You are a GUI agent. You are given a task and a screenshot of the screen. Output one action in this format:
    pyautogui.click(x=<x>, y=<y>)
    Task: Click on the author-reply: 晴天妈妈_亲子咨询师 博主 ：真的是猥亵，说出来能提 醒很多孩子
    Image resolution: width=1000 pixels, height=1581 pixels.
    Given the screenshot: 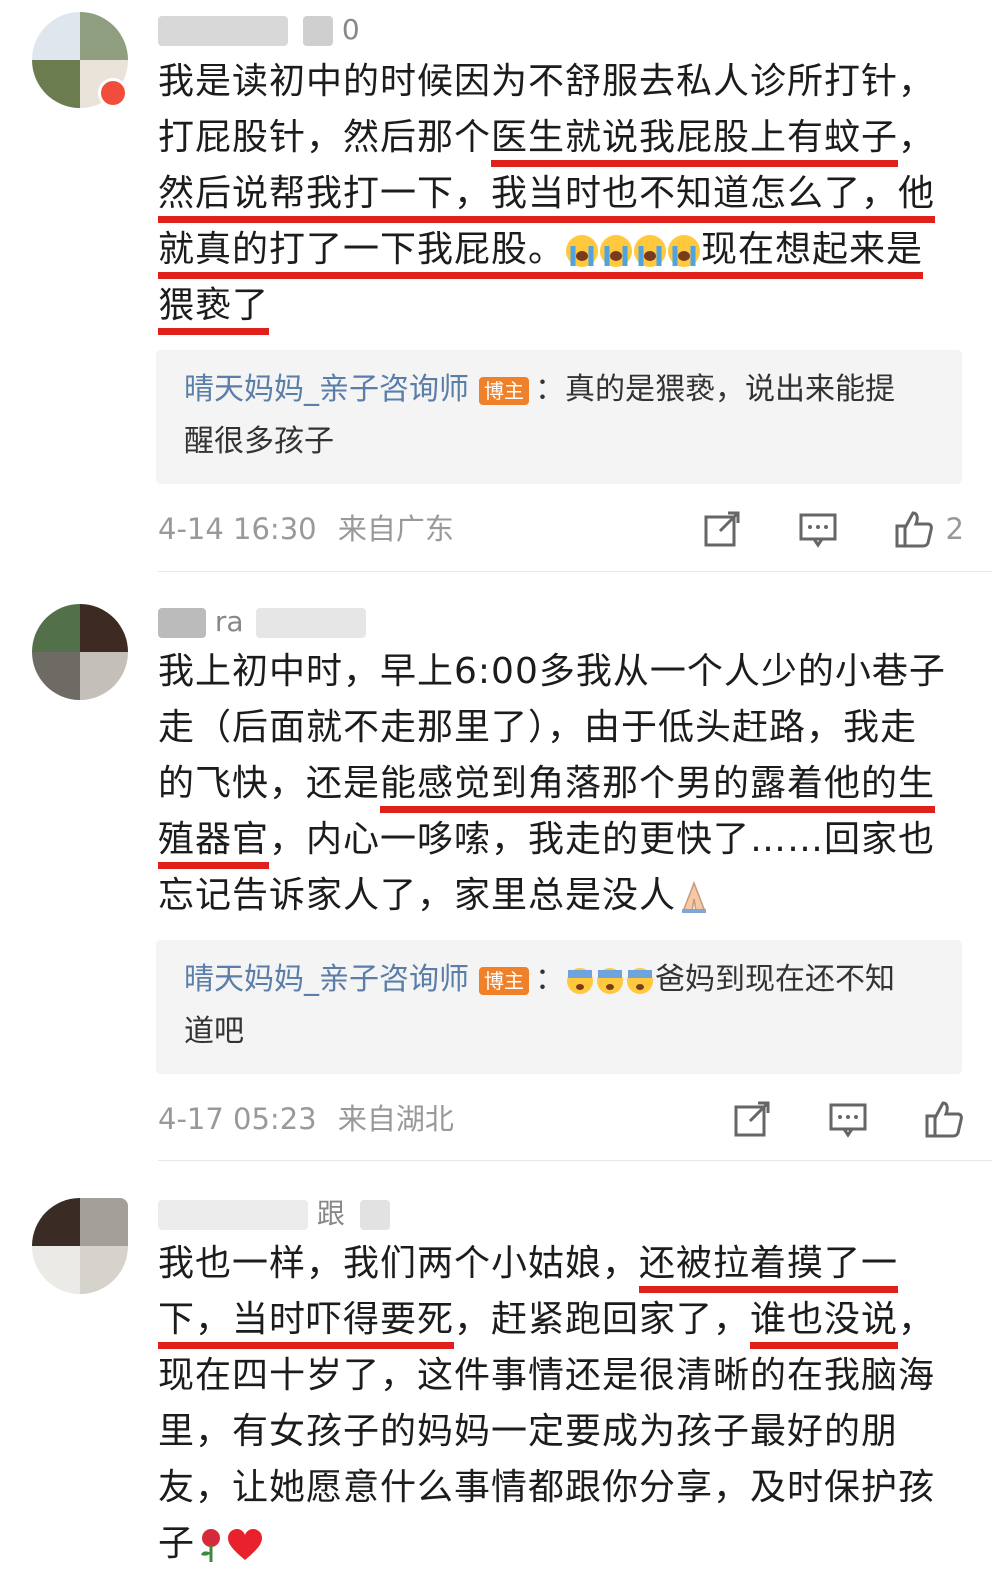 What is the action you would take?
    pyautogui.click(x=559, y=417)
    